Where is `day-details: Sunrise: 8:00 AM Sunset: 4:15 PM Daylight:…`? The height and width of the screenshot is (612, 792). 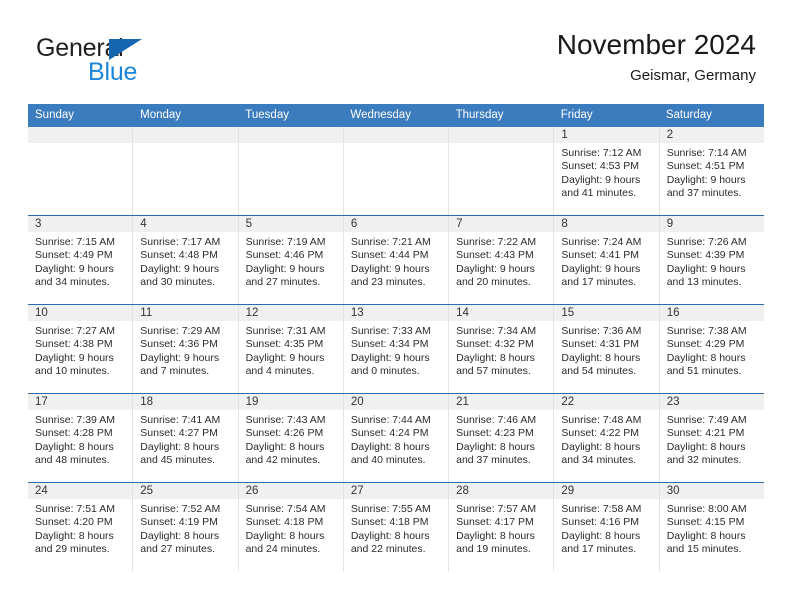 day-details: Sunrise: 8:00 AM Sunset: 4:15 PM Daylight:… is located at coordinates (712, 528).